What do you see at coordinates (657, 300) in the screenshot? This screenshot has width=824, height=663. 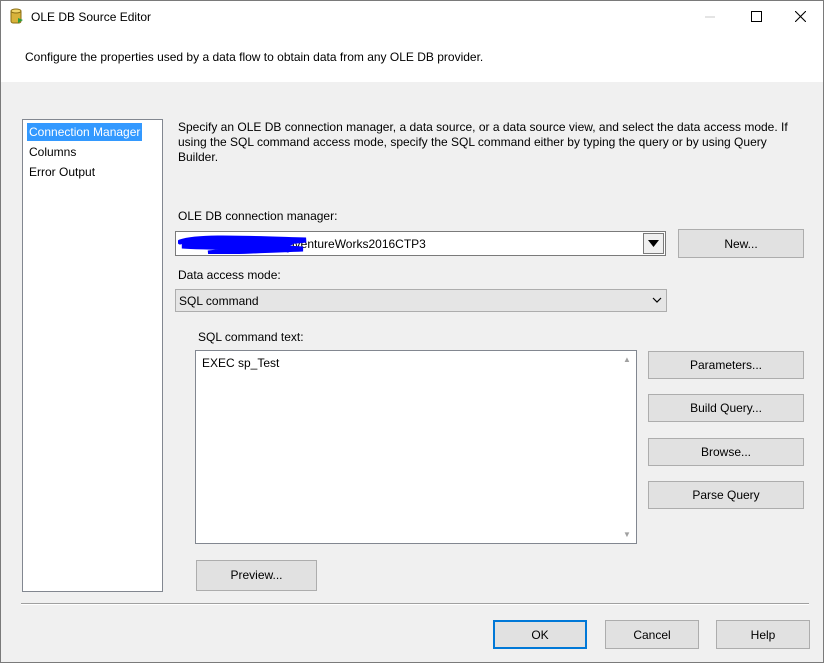 I see `chevron-down-icon` at bounding box center [657, 300].